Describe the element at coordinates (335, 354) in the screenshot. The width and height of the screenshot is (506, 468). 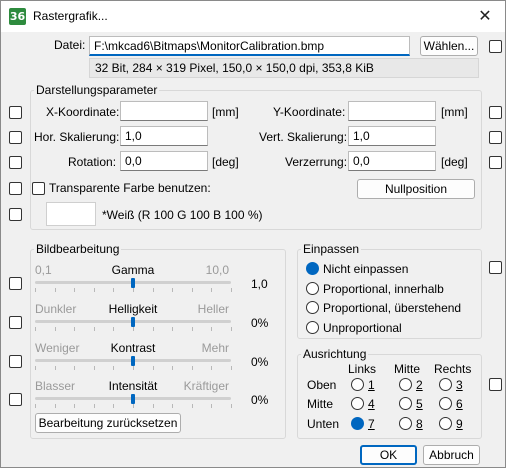
I see `align-title: Ausrichtung` at that location.